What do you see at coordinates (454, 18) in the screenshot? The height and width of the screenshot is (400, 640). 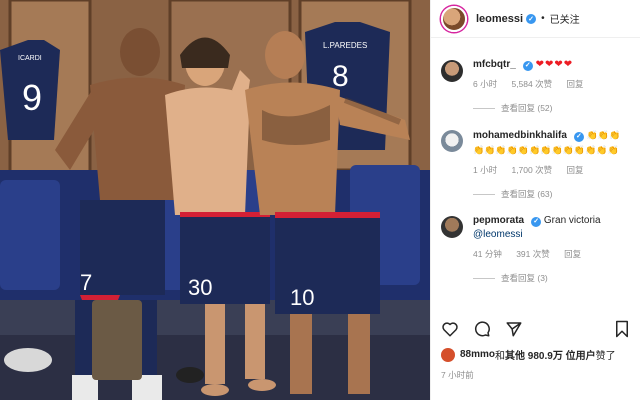 I see `author-avatar` at bounding box center [454, 18].